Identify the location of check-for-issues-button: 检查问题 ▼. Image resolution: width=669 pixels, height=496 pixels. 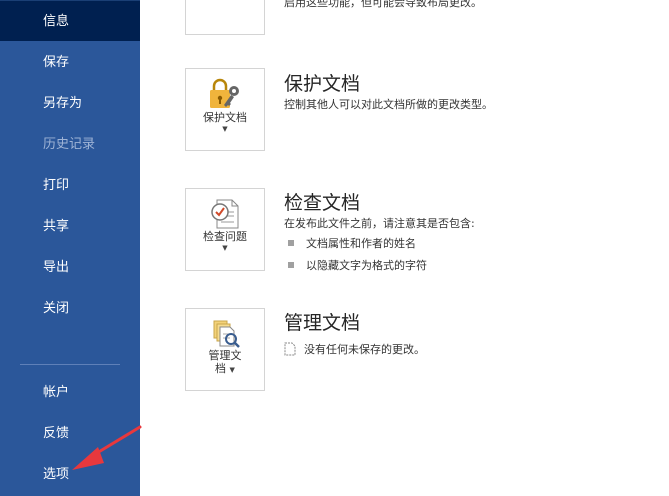
(225, 229).